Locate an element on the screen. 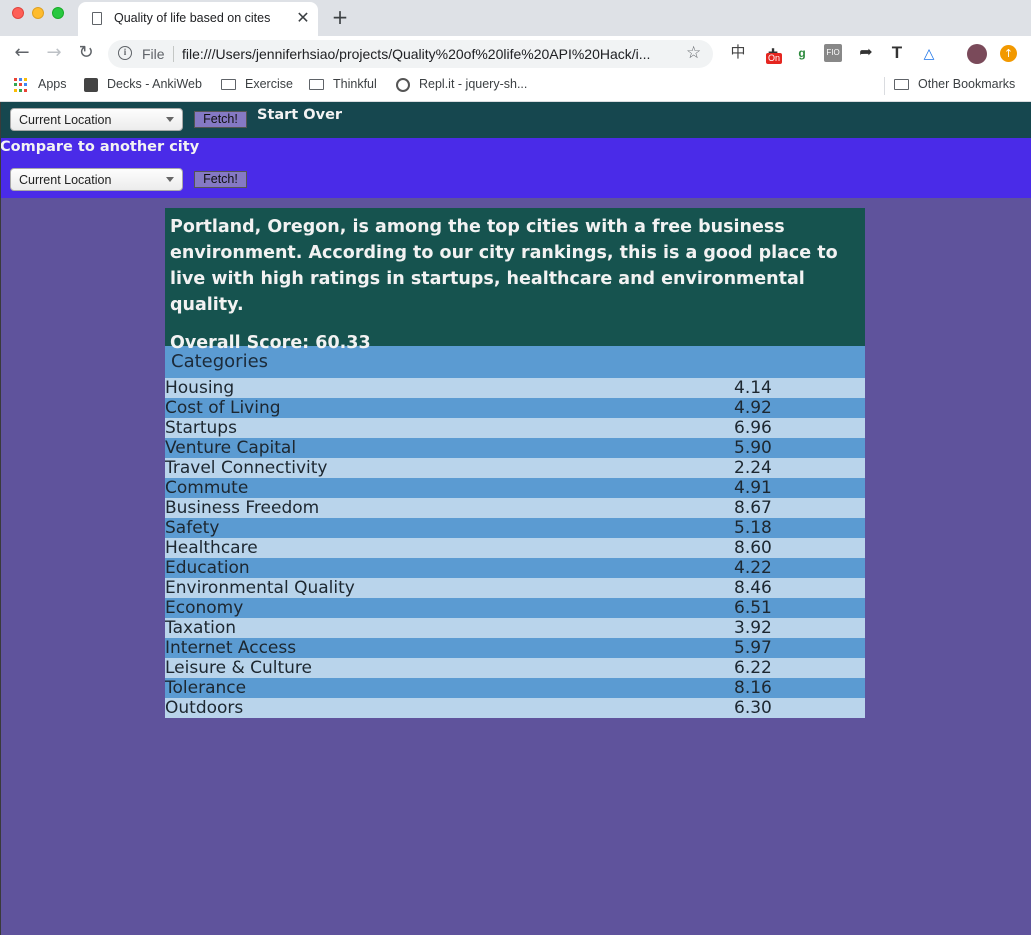 This screenshot has width=1031, height=935. forward-icon: → is located at coordinates (54, 52).